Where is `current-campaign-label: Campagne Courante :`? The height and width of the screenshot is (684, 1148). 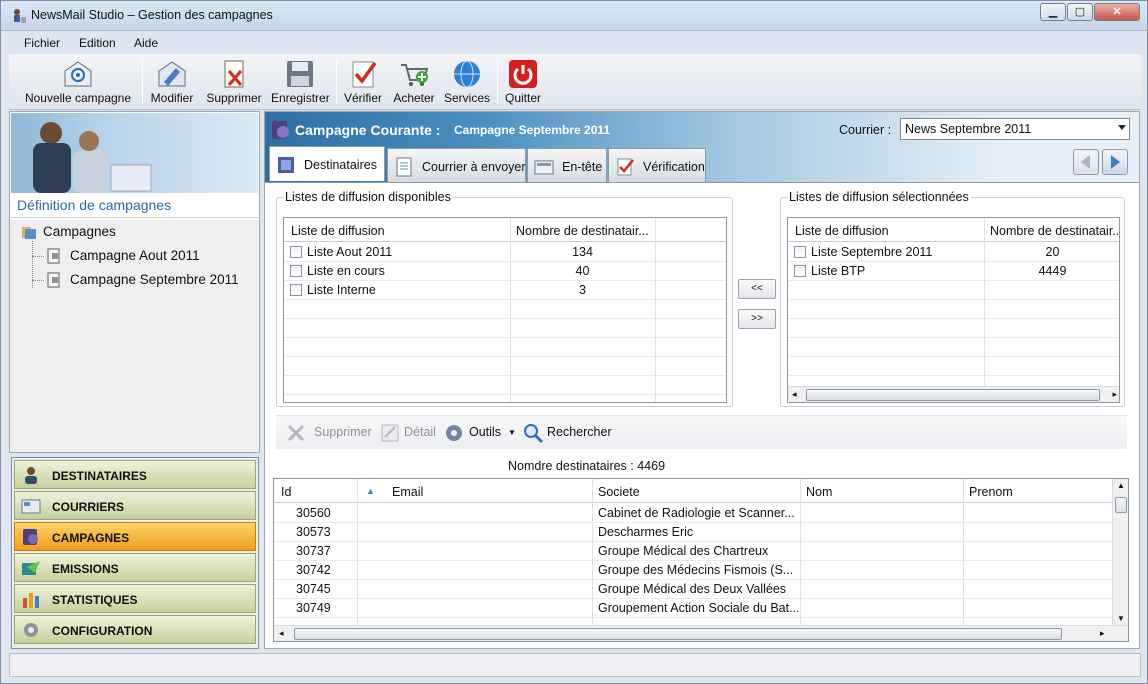
current-campaign-label: Campagne Courante : is located at coordinates (368, 130).